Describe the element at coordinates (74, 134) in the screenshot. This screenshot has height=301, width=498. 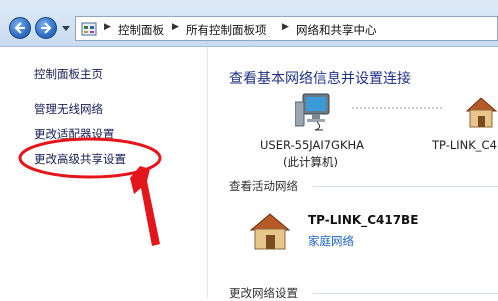
I see `change-adapter-link: 更改适配器设置` at that location.